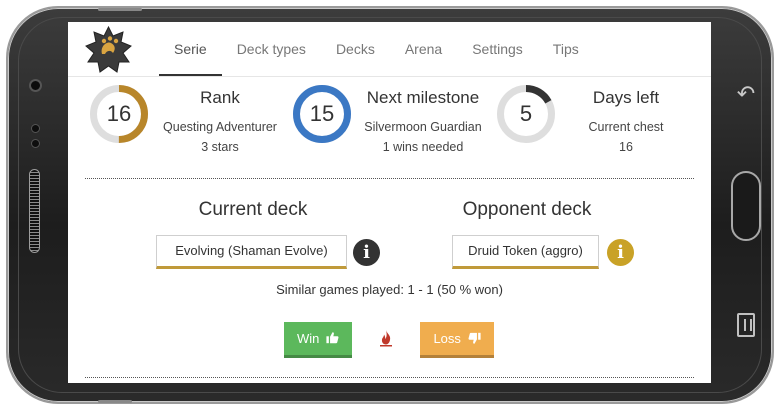 The height and width of the screenshot is (410, 780). What do you see at coordinates (746, 325) in the screenshot?
I see `recent-apps-key-icon` at bounding box center [746, 325].